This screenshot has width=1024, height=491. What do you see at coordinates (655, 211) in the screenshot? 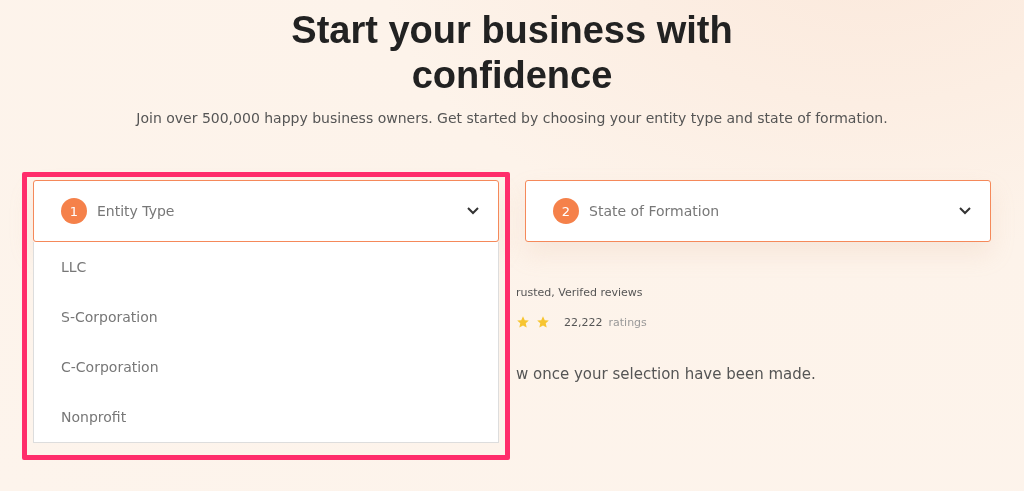
I see `select-label: State of Formation` at bounding box center [655, 211].